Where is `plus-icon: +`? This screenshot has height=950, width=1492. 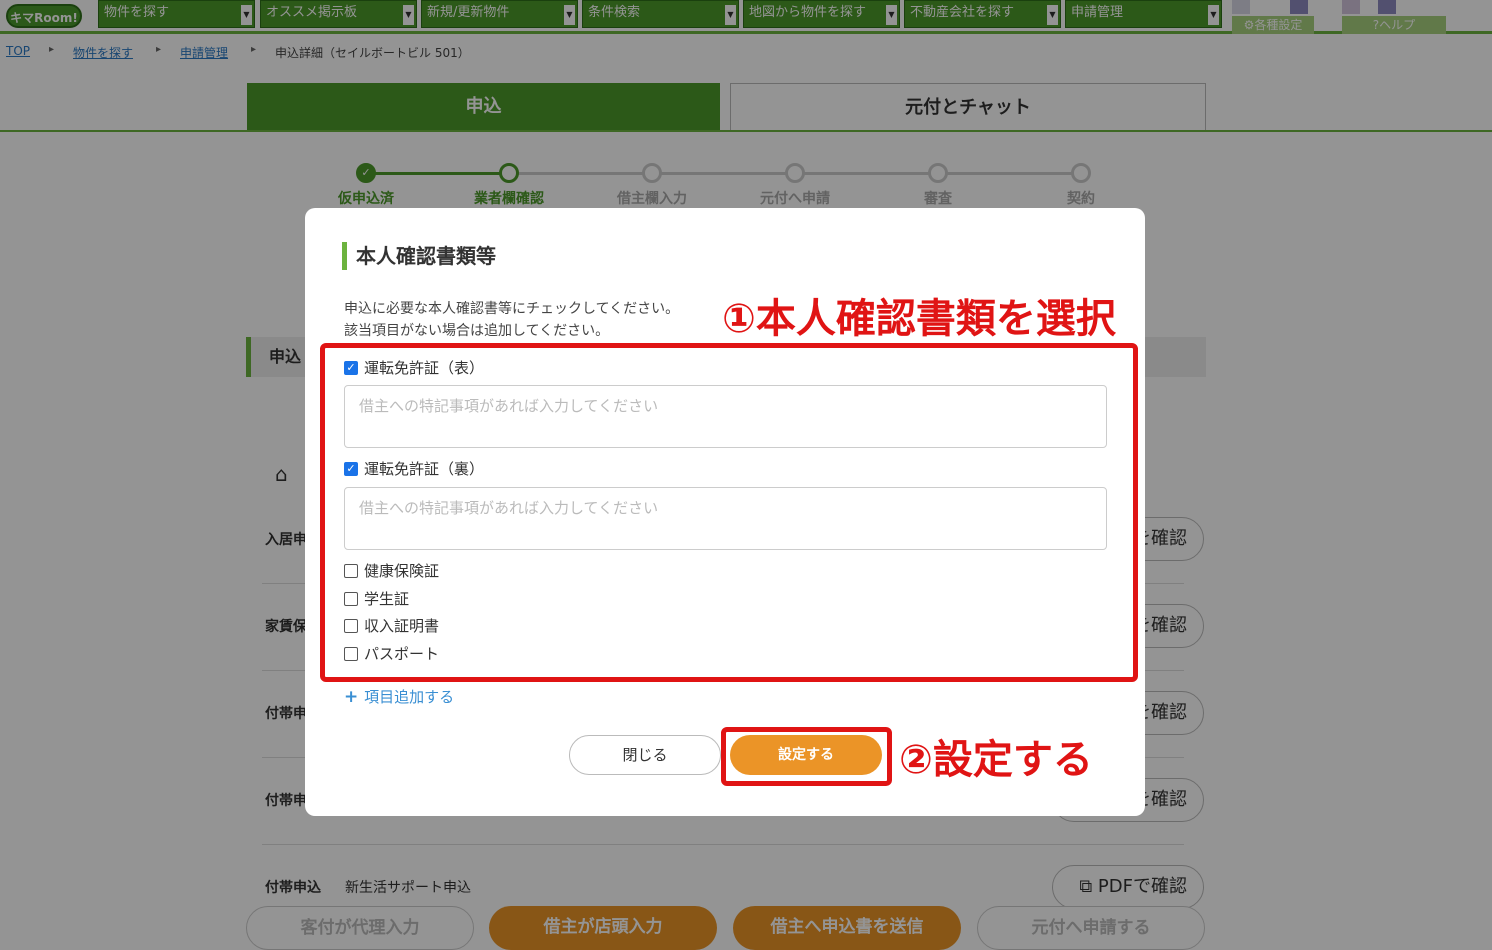 plus-icon: + is located at coordinates (354, 697).